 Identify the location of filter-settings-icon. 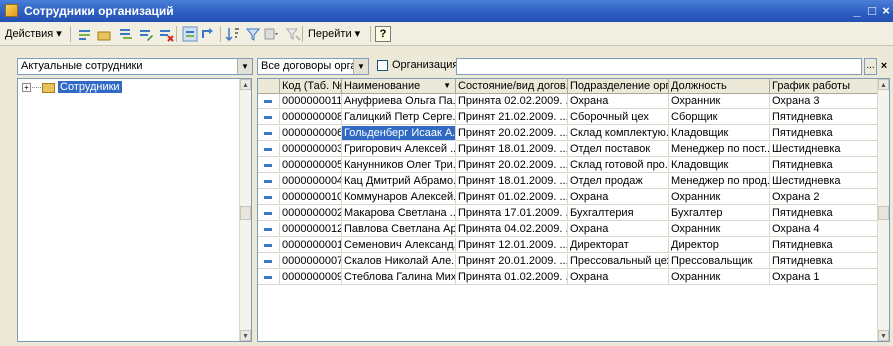
(271, 34).